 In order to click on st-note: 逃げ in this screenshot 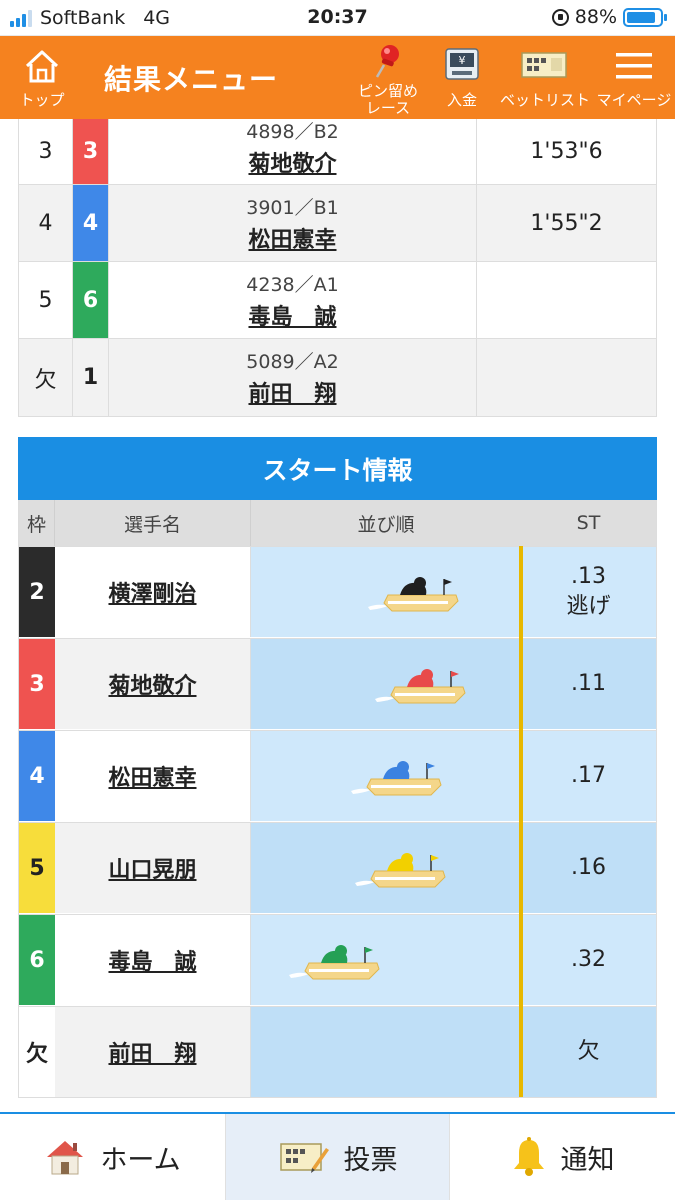, I will do `click(588, 606)`.